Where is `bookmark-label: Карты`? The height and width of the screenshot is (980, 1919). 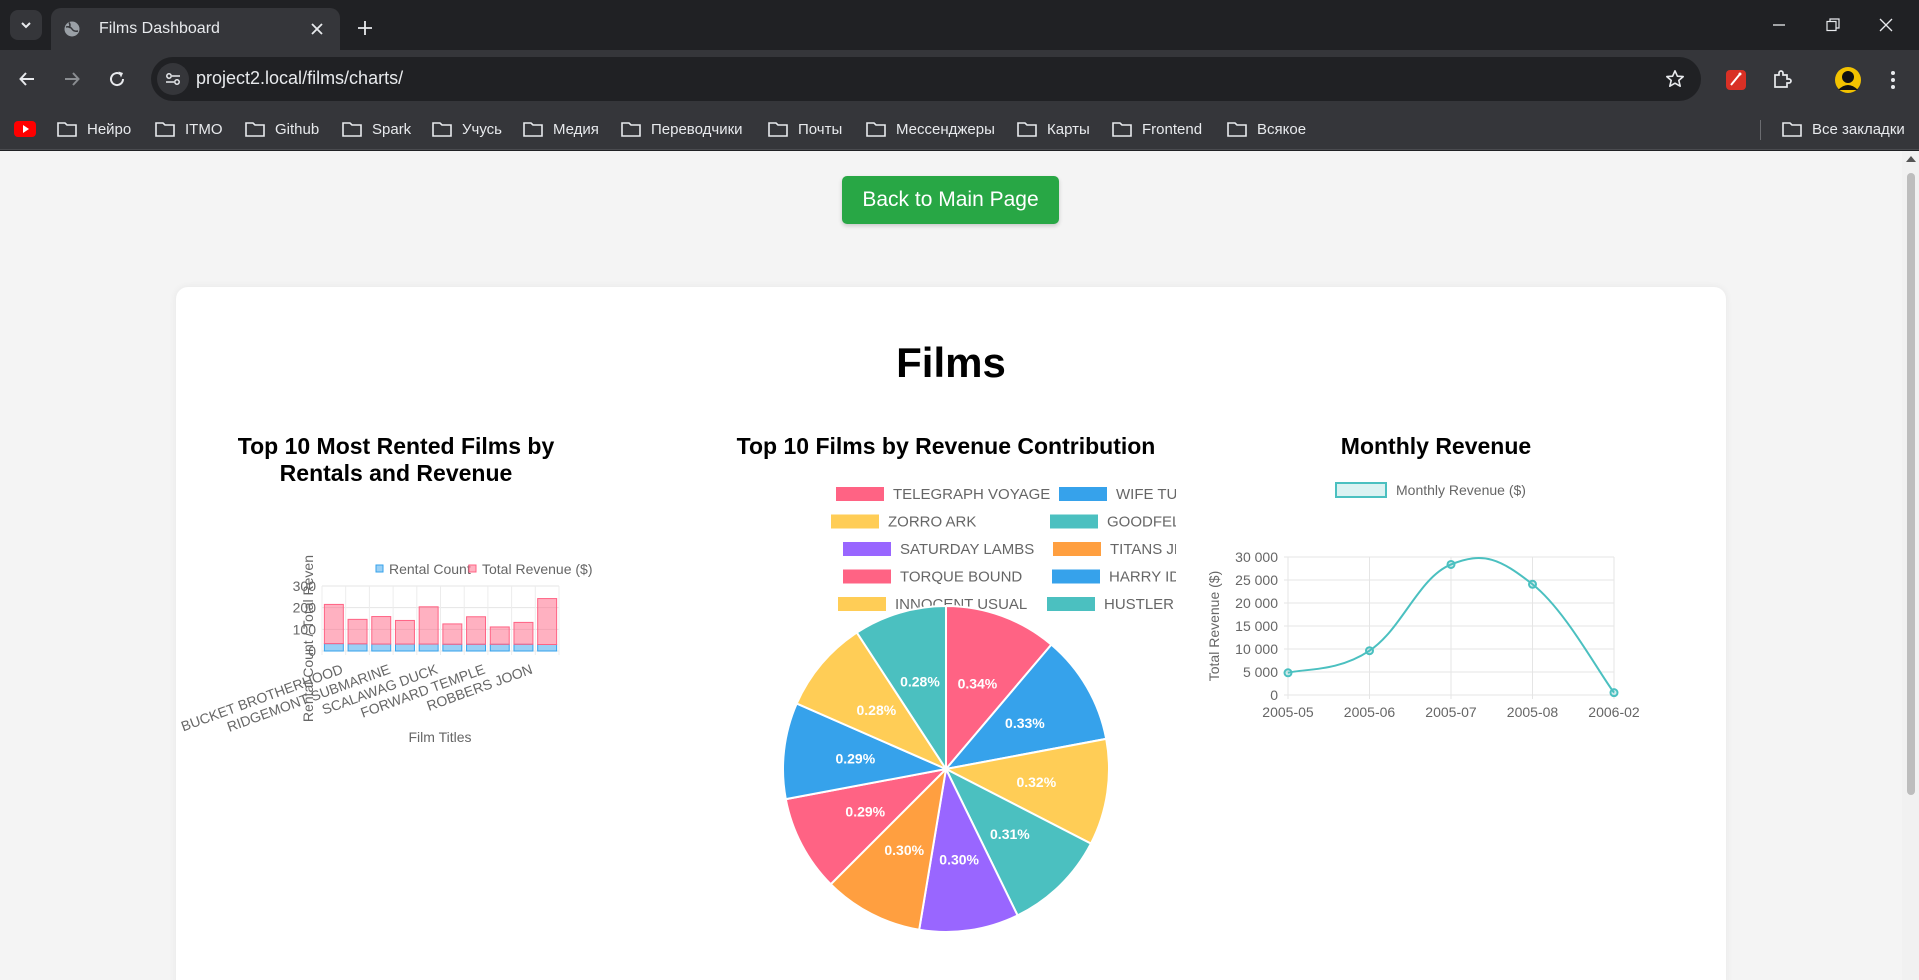
bookmark-label: Карты is located at coordinates (1068, 129).